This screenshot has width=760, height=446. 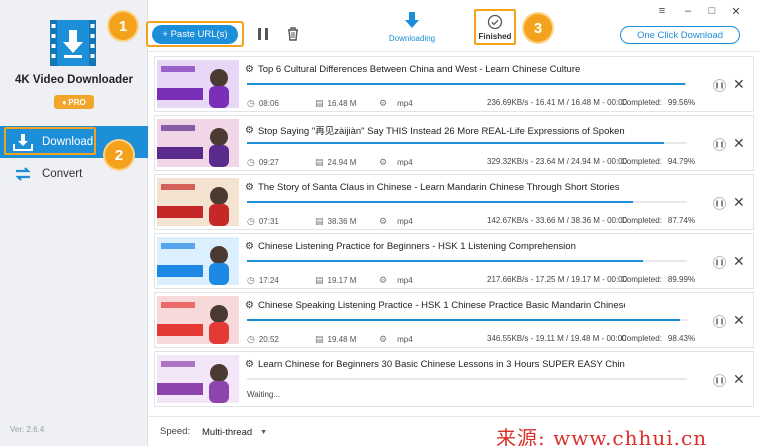 I want to click on check-circle-icon, so click(x=495, y=22).